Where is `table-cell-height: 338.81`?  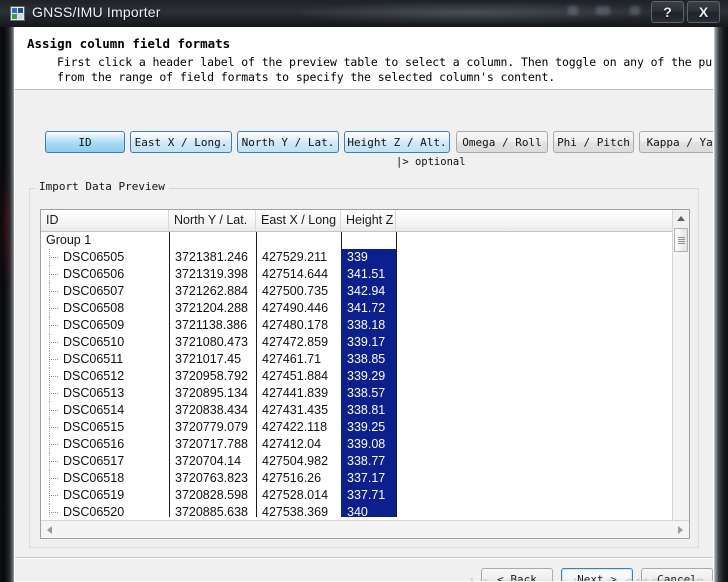 table-cell-height: 338.81 is located at coordinates (368, 410).